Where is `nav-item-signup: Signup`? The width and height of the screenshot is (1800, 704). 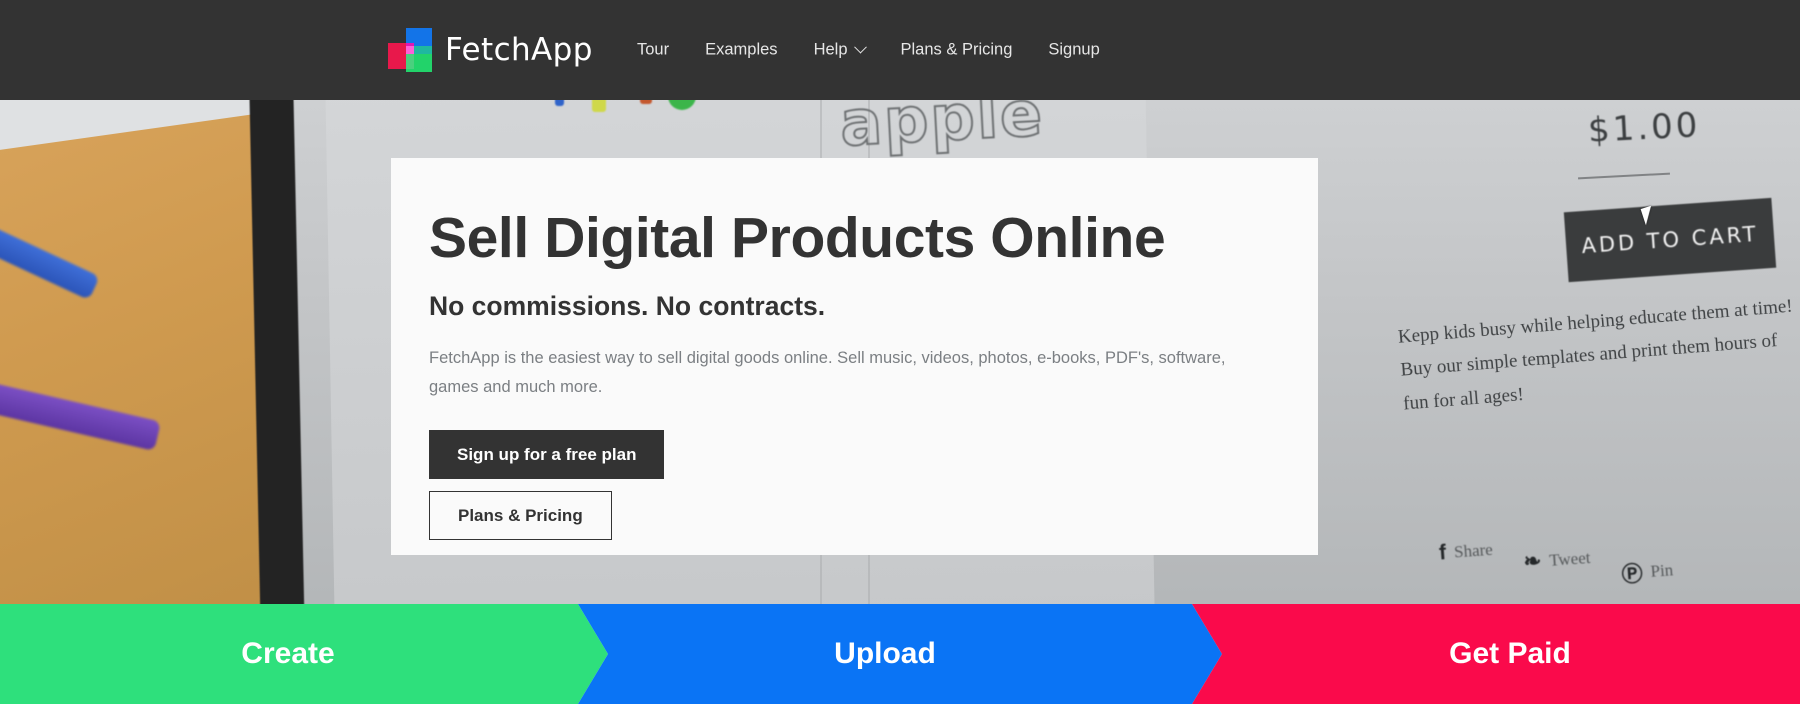 nav-item-signup: Signup is located at coordinates (1073, 50).